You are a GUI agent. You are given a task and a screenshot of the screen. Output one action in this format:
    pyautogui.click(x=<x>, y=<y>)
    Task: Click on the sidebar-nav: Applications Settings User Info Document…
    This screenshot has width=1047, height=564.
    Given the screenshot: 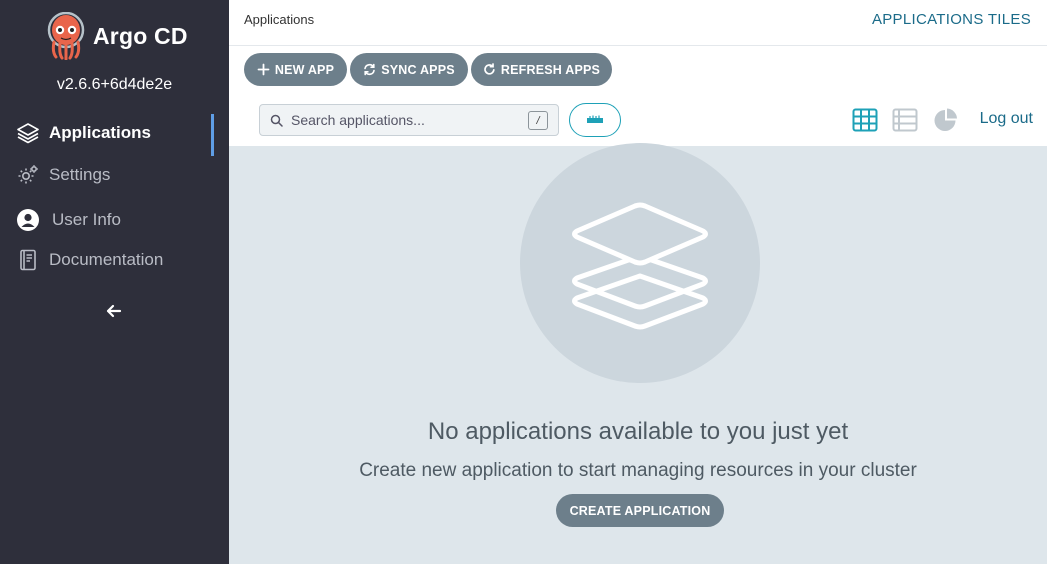 What is the action you would take?
    pyautogui.click(x=114, y=196)
    